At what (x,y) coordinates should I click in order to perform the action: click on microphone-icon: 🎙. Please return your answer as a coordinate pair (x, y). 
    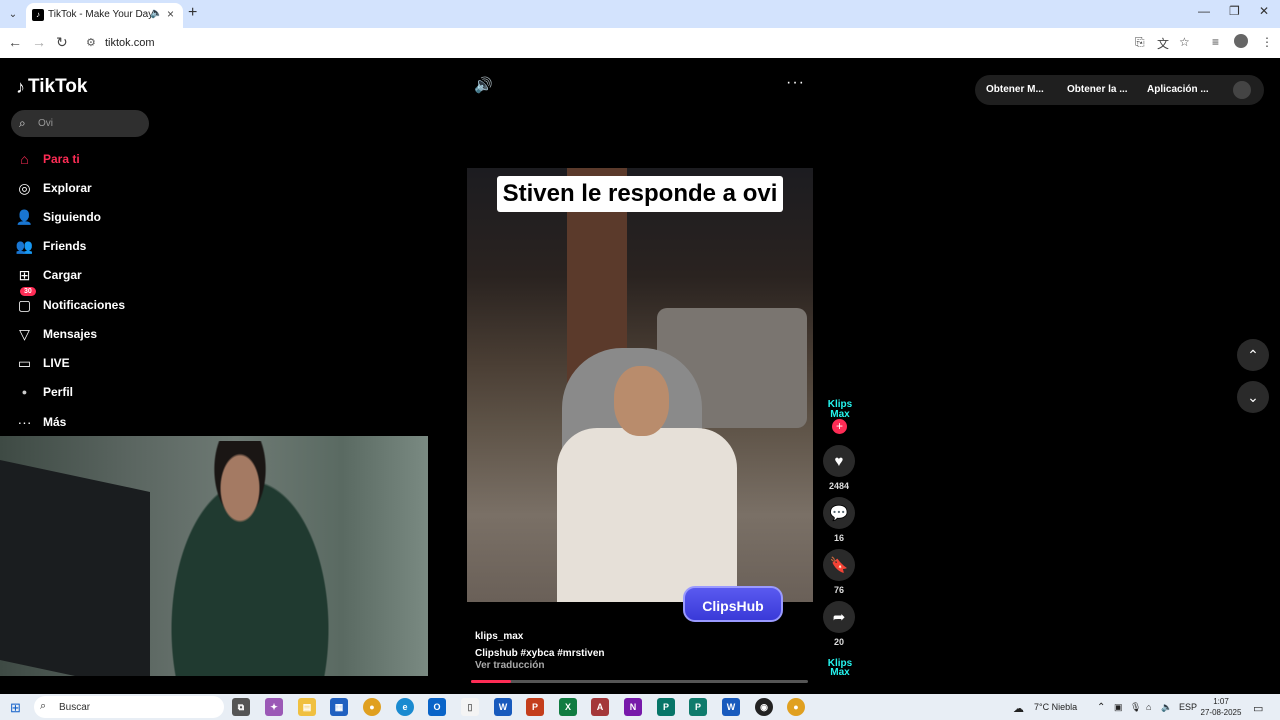
    Looking at the image, I should click on (1135, 707).